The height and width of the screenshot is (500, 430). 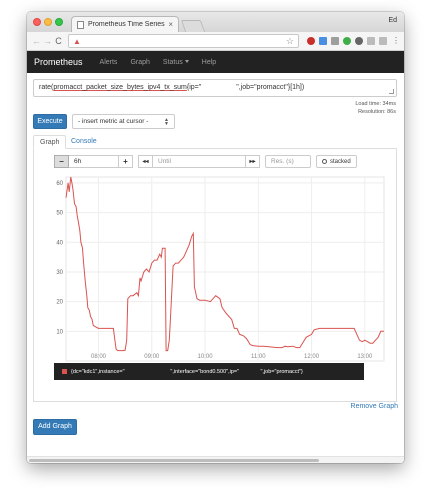 What do you see at coordinates (145, 161) in the screenshot?
I see `shift-back-button: ◂◂` at bounding box center [145, 161].